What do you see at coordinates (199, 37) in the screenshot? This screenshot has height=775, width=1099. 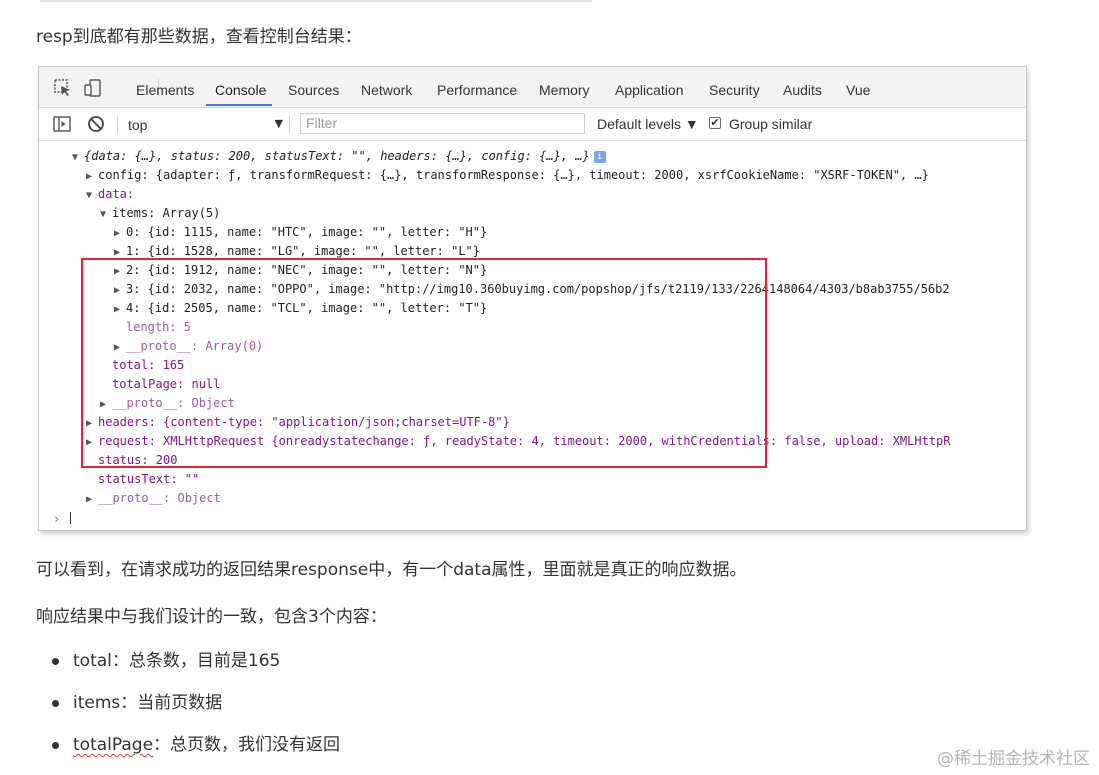 I see `intro-paragraph: resp到底都有那些数据，查看控制台结果：` at bounding box center [199, 37].